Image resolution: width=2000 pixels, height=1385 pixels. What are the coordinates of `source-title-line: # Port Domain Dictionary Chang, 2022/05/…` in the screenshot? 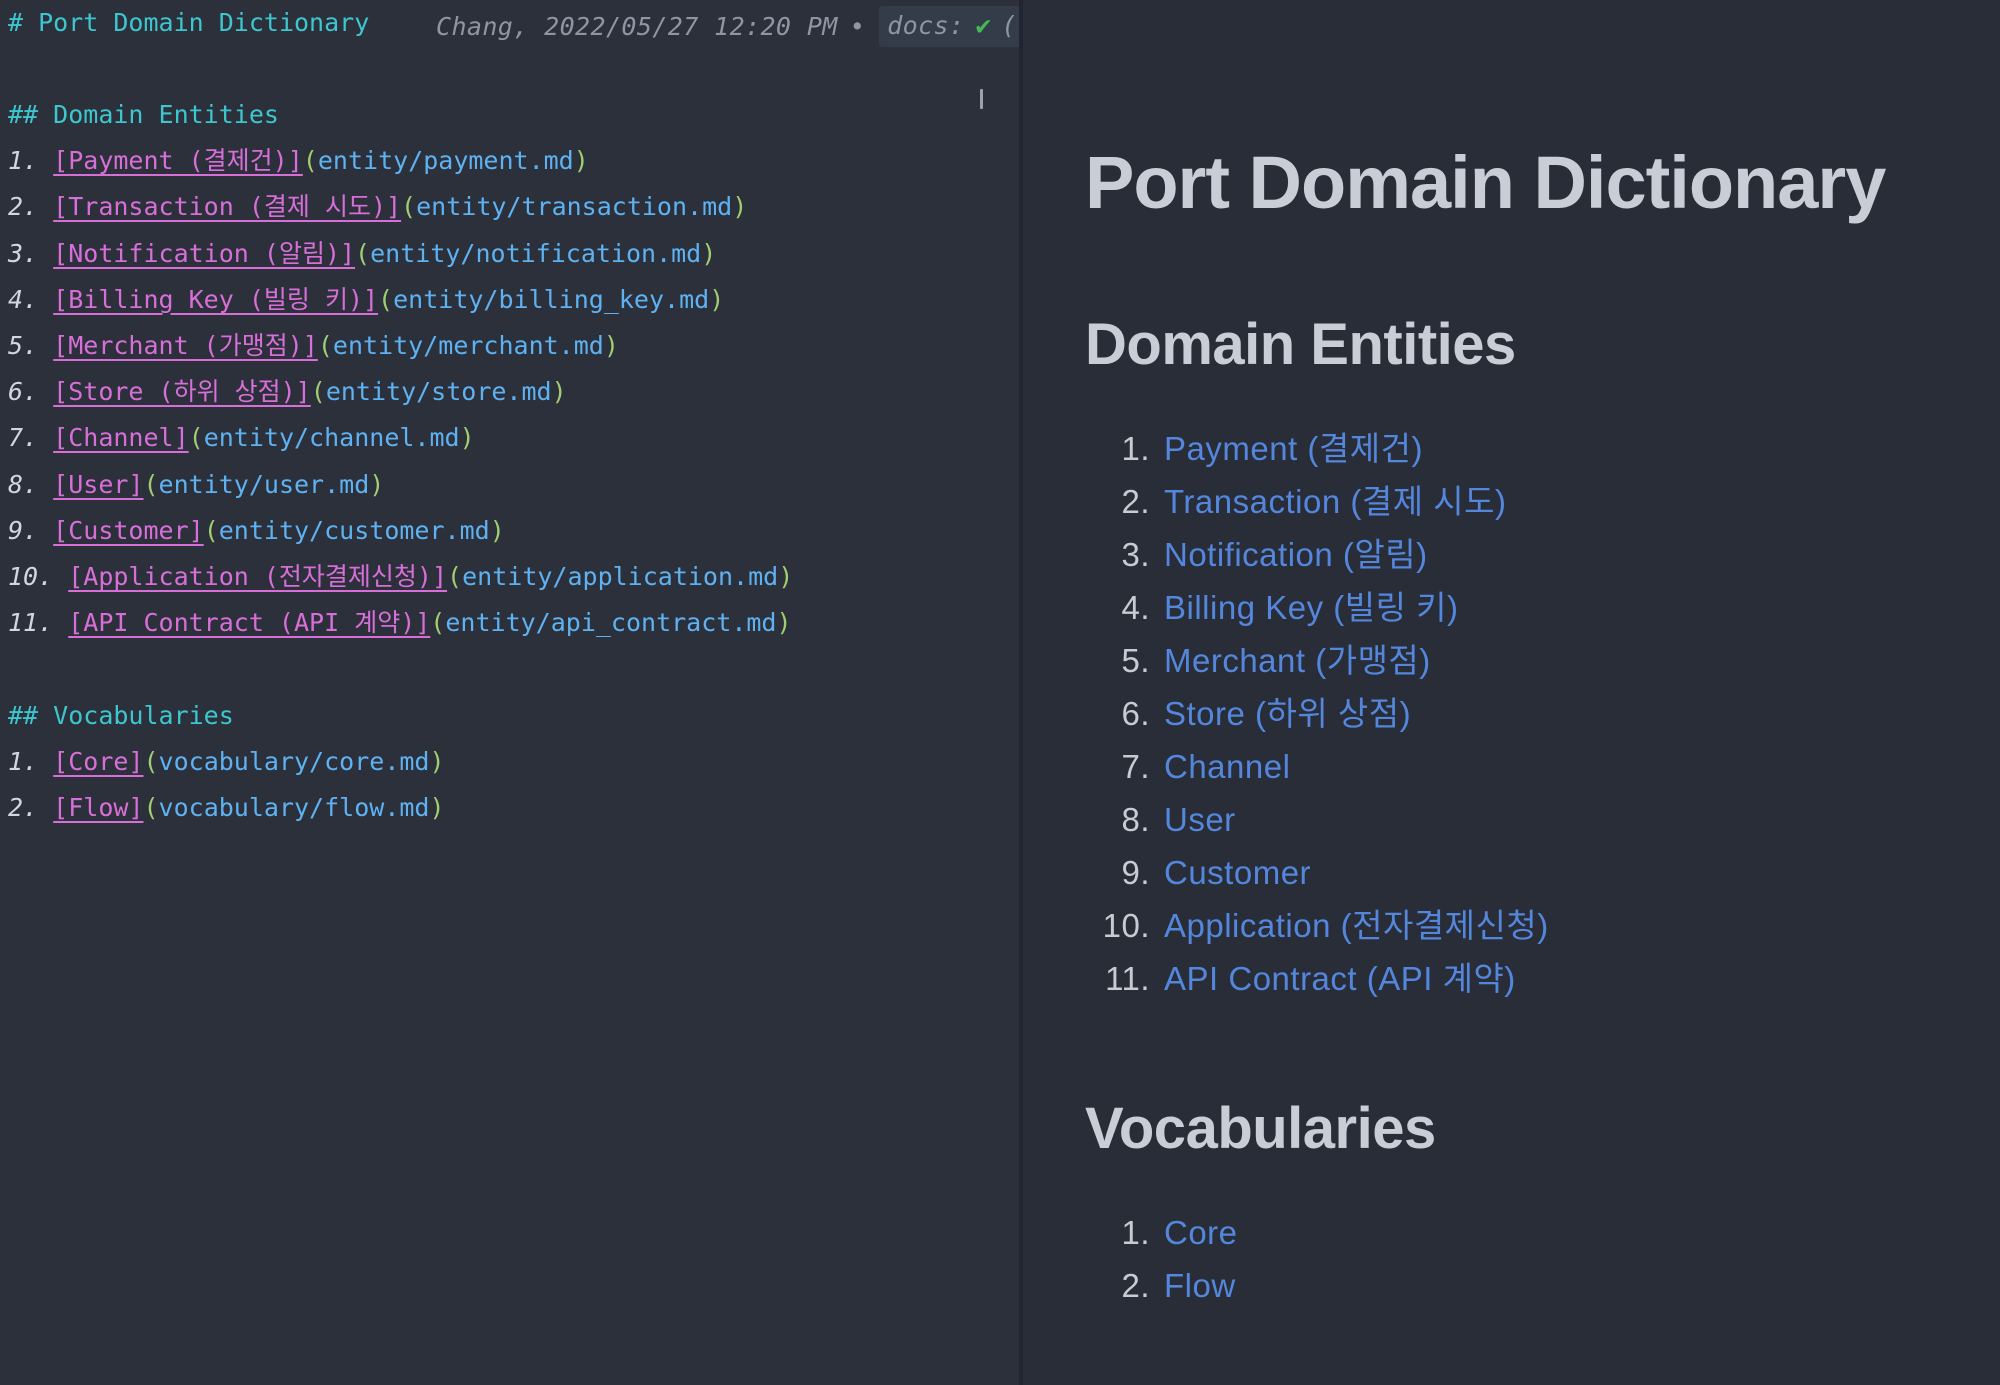 It's located at (513, 26).